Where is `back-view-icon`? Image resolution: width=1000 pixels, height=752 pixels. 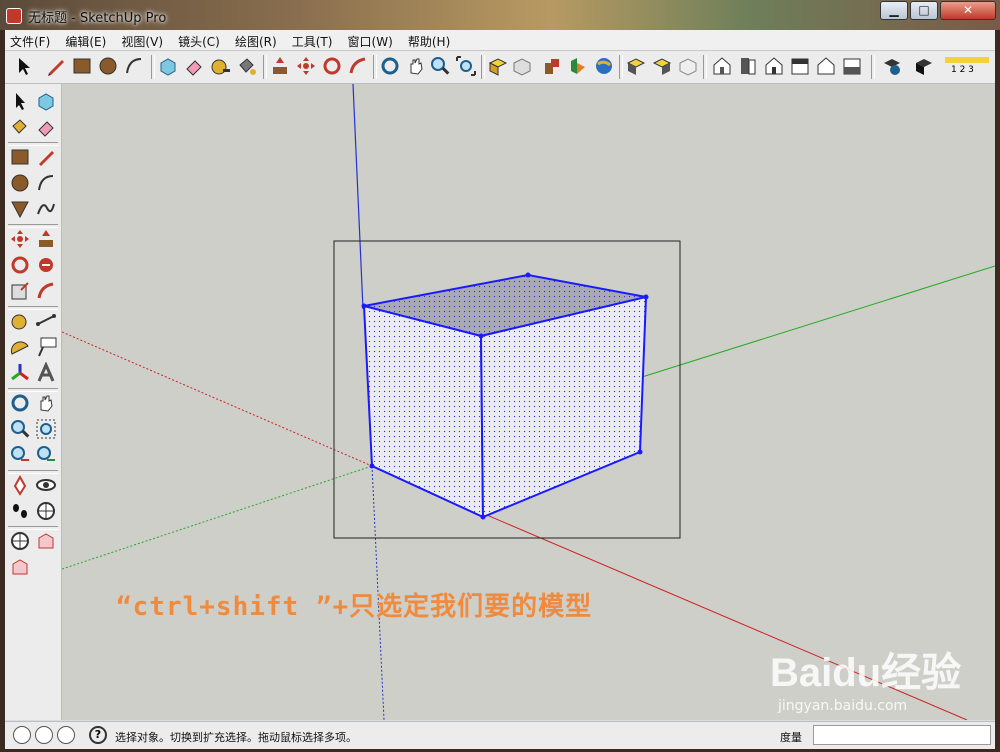 back-view-icon is located at coordinates (800, 66).